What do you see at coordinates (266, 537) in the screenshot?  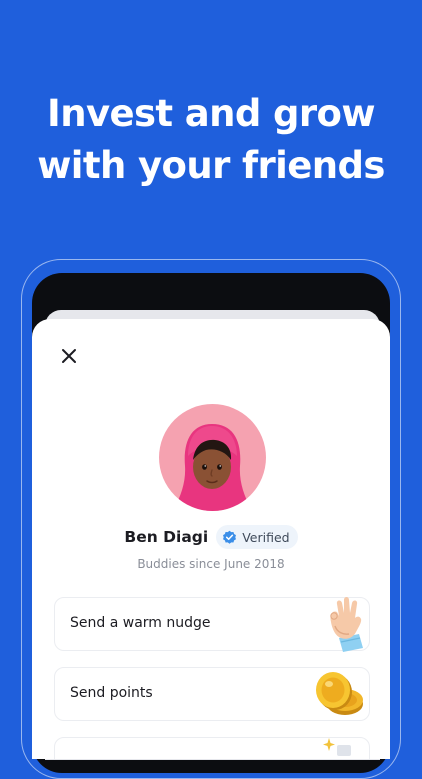 I see `verified-label: Verified` at bounding box center [266, 537].